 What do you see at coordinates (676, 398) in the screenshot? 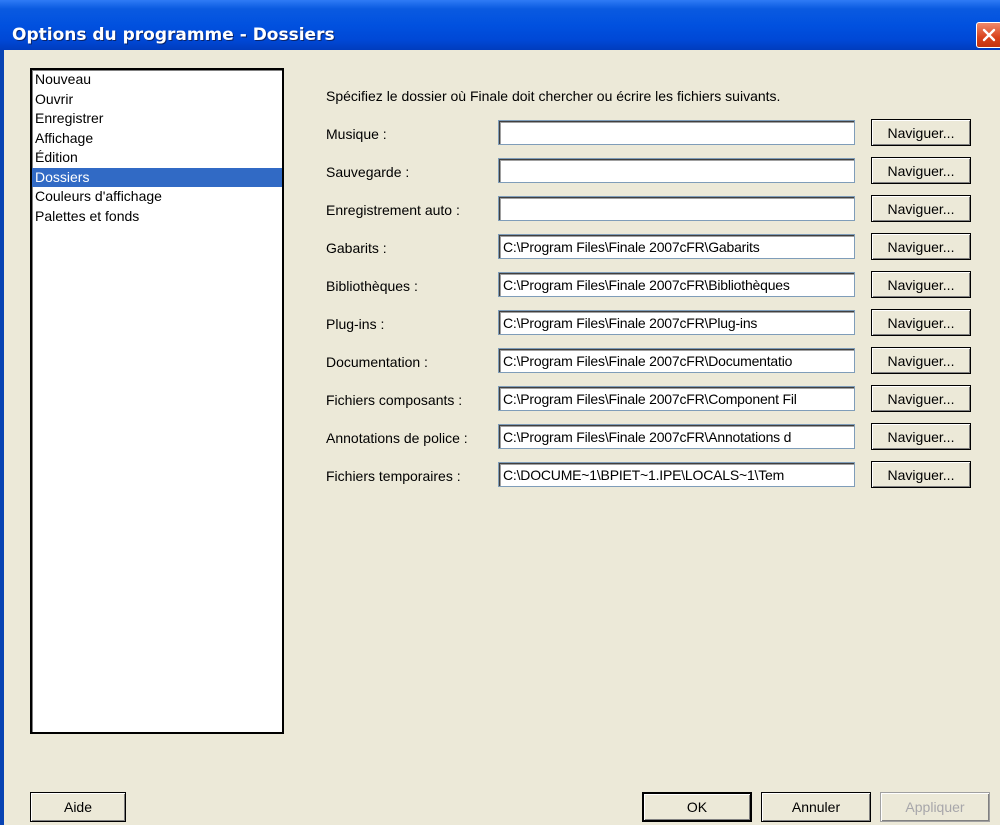
I see `folder-input-fichiers-composants` at bounding box center [676, 398].